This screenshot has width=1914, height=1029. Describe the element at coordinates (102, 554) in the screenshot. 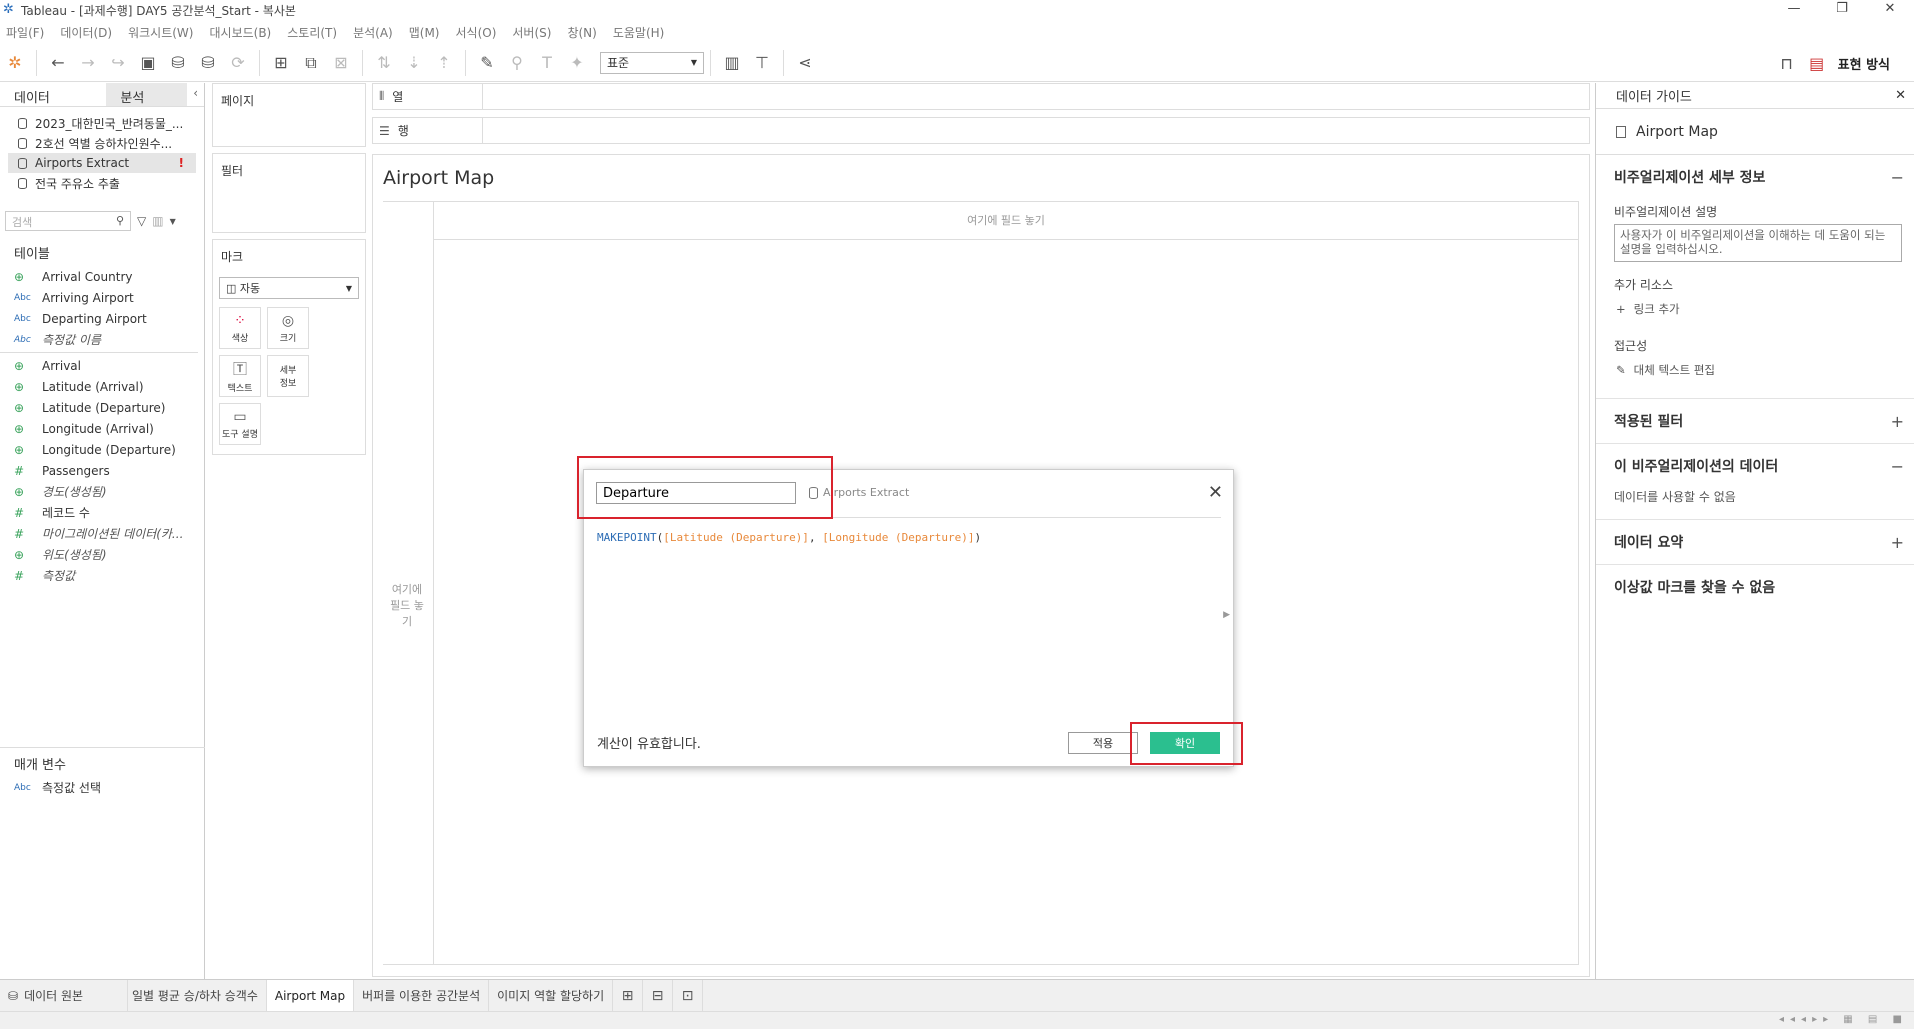

I see `field-item: ⊕ 위도(생성됨)` at that location.